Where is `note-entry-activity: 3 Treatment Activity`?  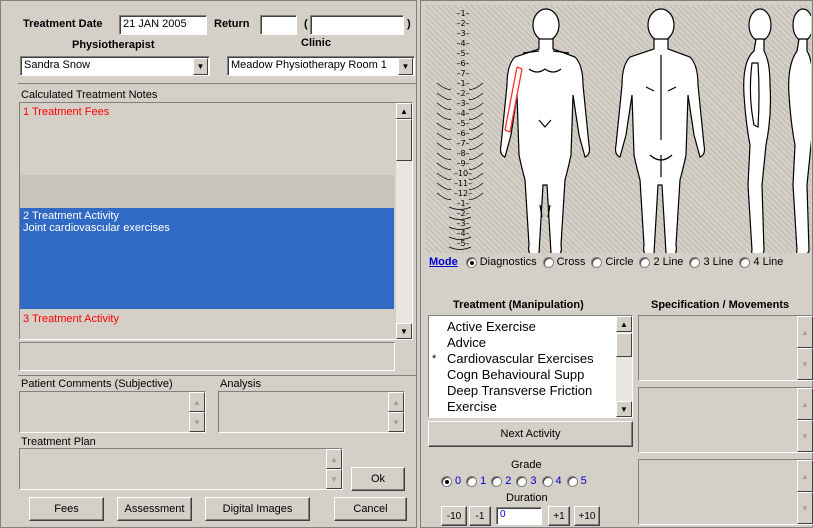 note-entry-activity: 3 Treatment Activity is located at coordinates (207, 324).